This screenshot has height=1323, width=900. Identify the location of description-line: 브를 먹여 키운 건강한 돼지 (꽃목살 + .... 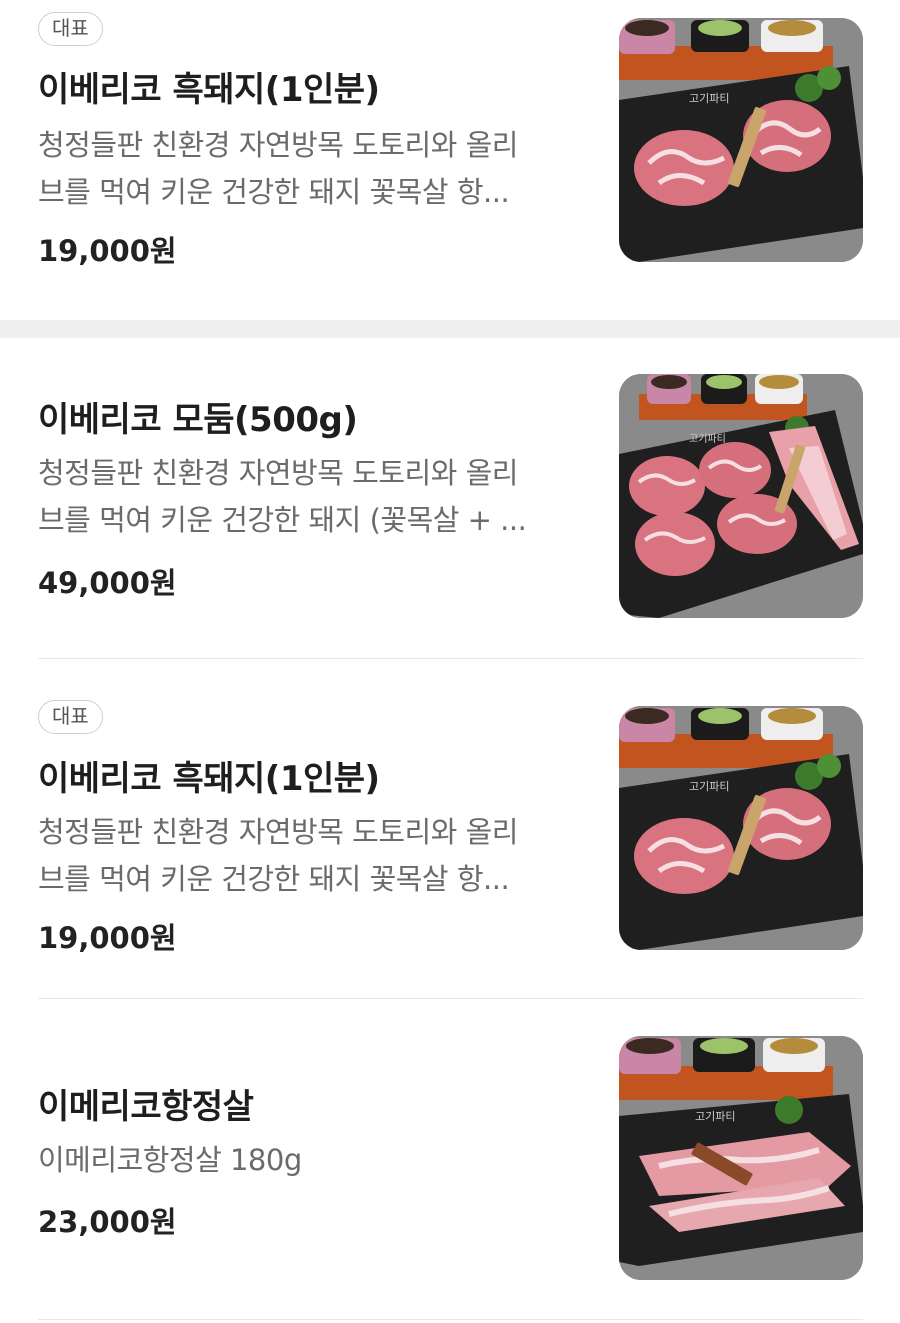
(282, 520).